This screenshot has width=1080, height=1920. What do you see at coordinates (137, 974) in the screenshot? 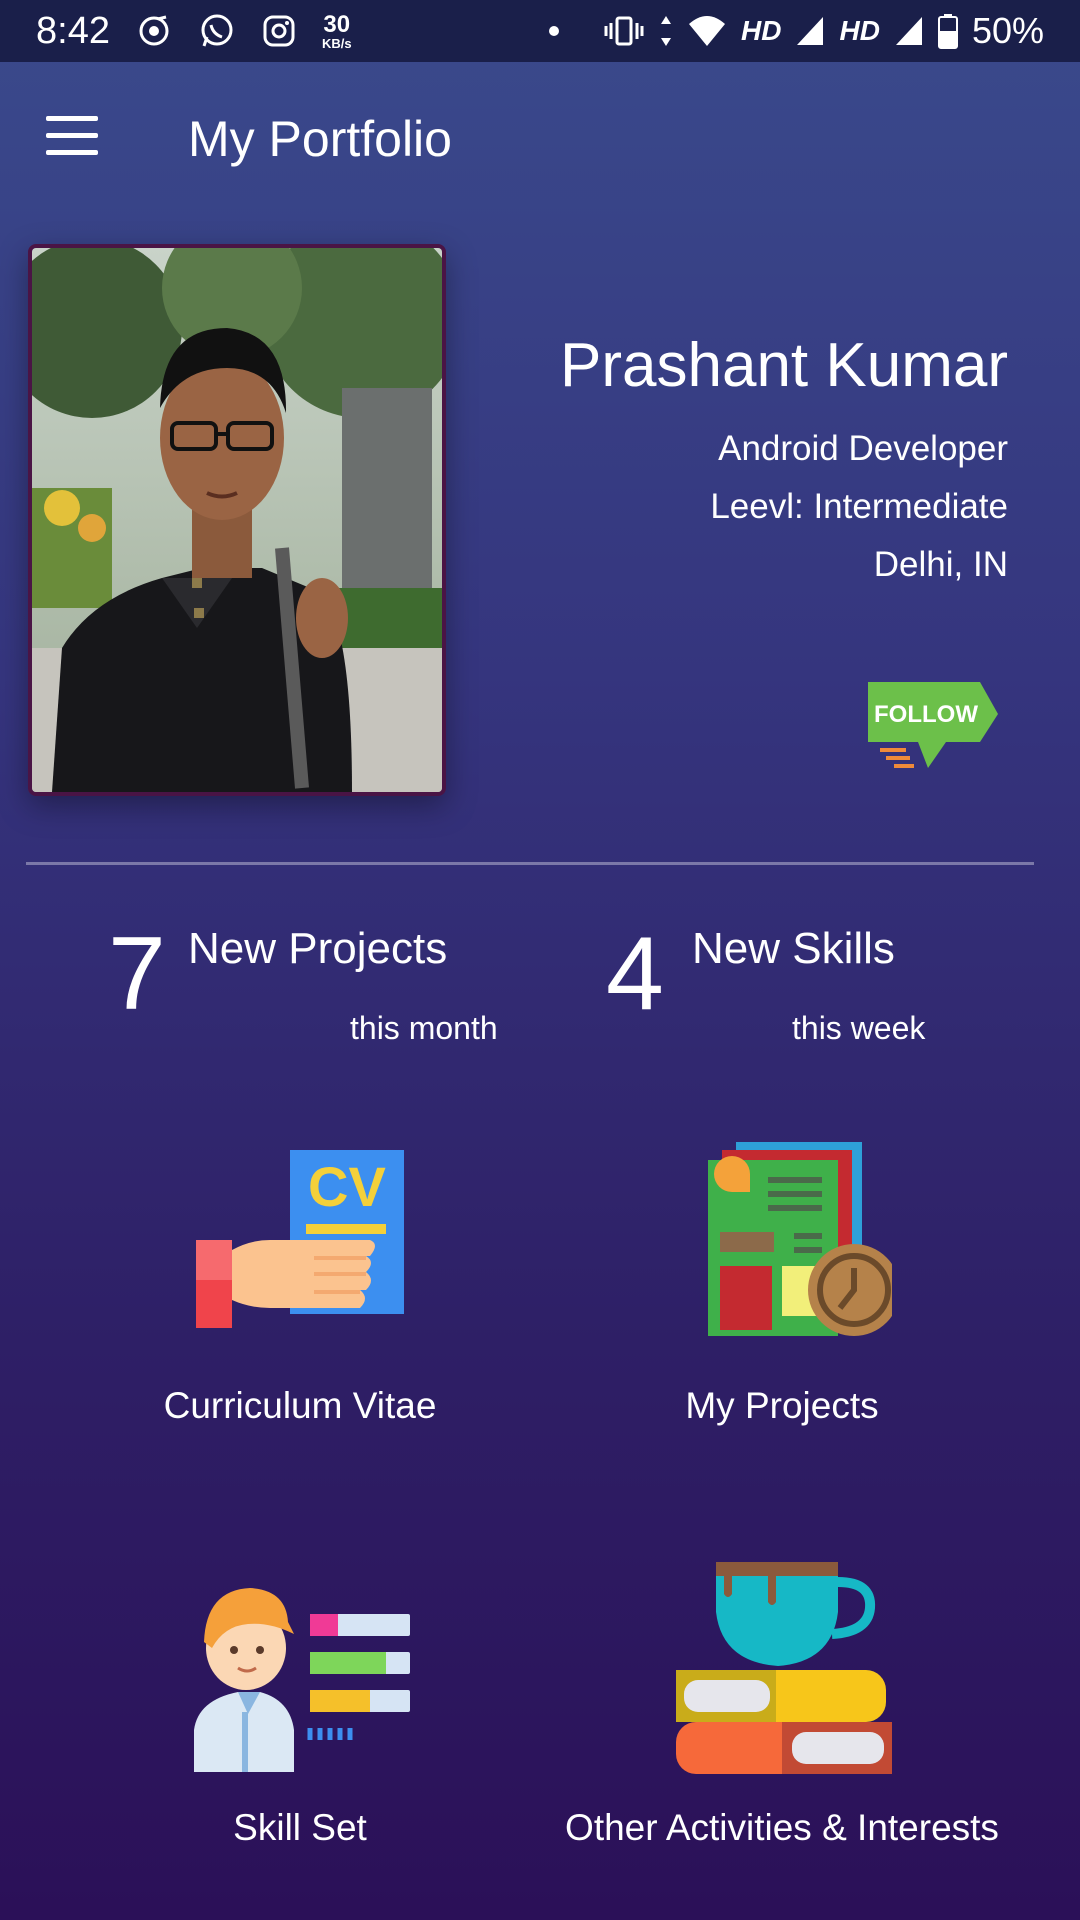
I see `stat-number: 7` at bounding box center [137, 974].